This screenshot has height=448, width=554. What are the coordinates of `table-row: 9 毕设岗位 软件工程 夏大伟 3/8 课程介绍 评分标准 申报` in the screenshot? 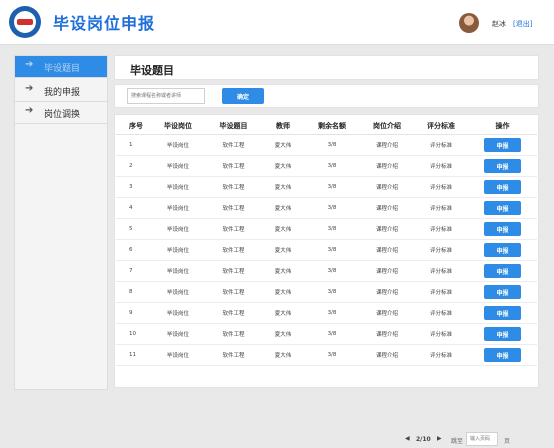 It's located at (326, 313).